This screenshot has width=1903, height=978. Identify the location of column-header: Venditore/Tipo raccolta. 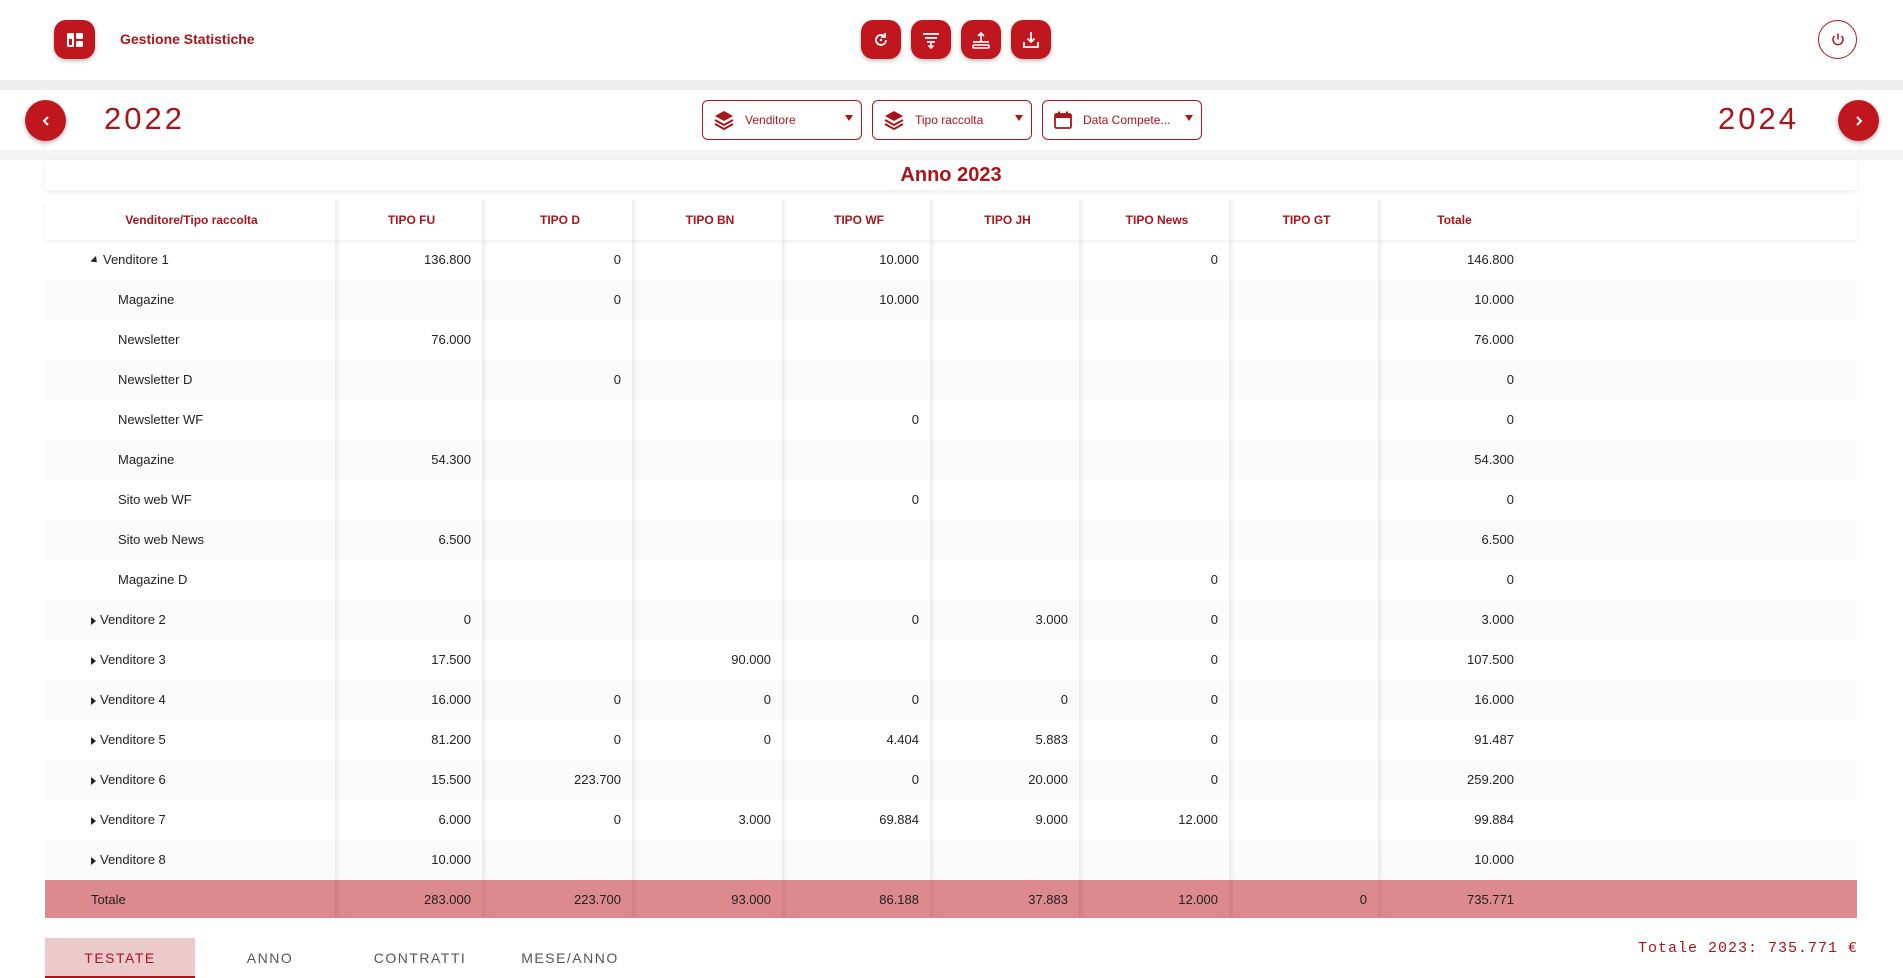
(191, 220).